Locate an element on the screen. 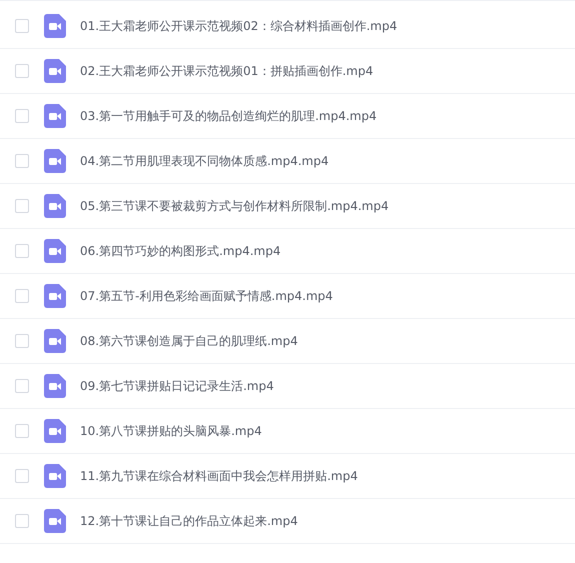 This screenshot has height=563, width=575. file-name: 07.第五节-利用色彩给画面赋予情感.mp4.mp4 is located at coordinates (206, 296).